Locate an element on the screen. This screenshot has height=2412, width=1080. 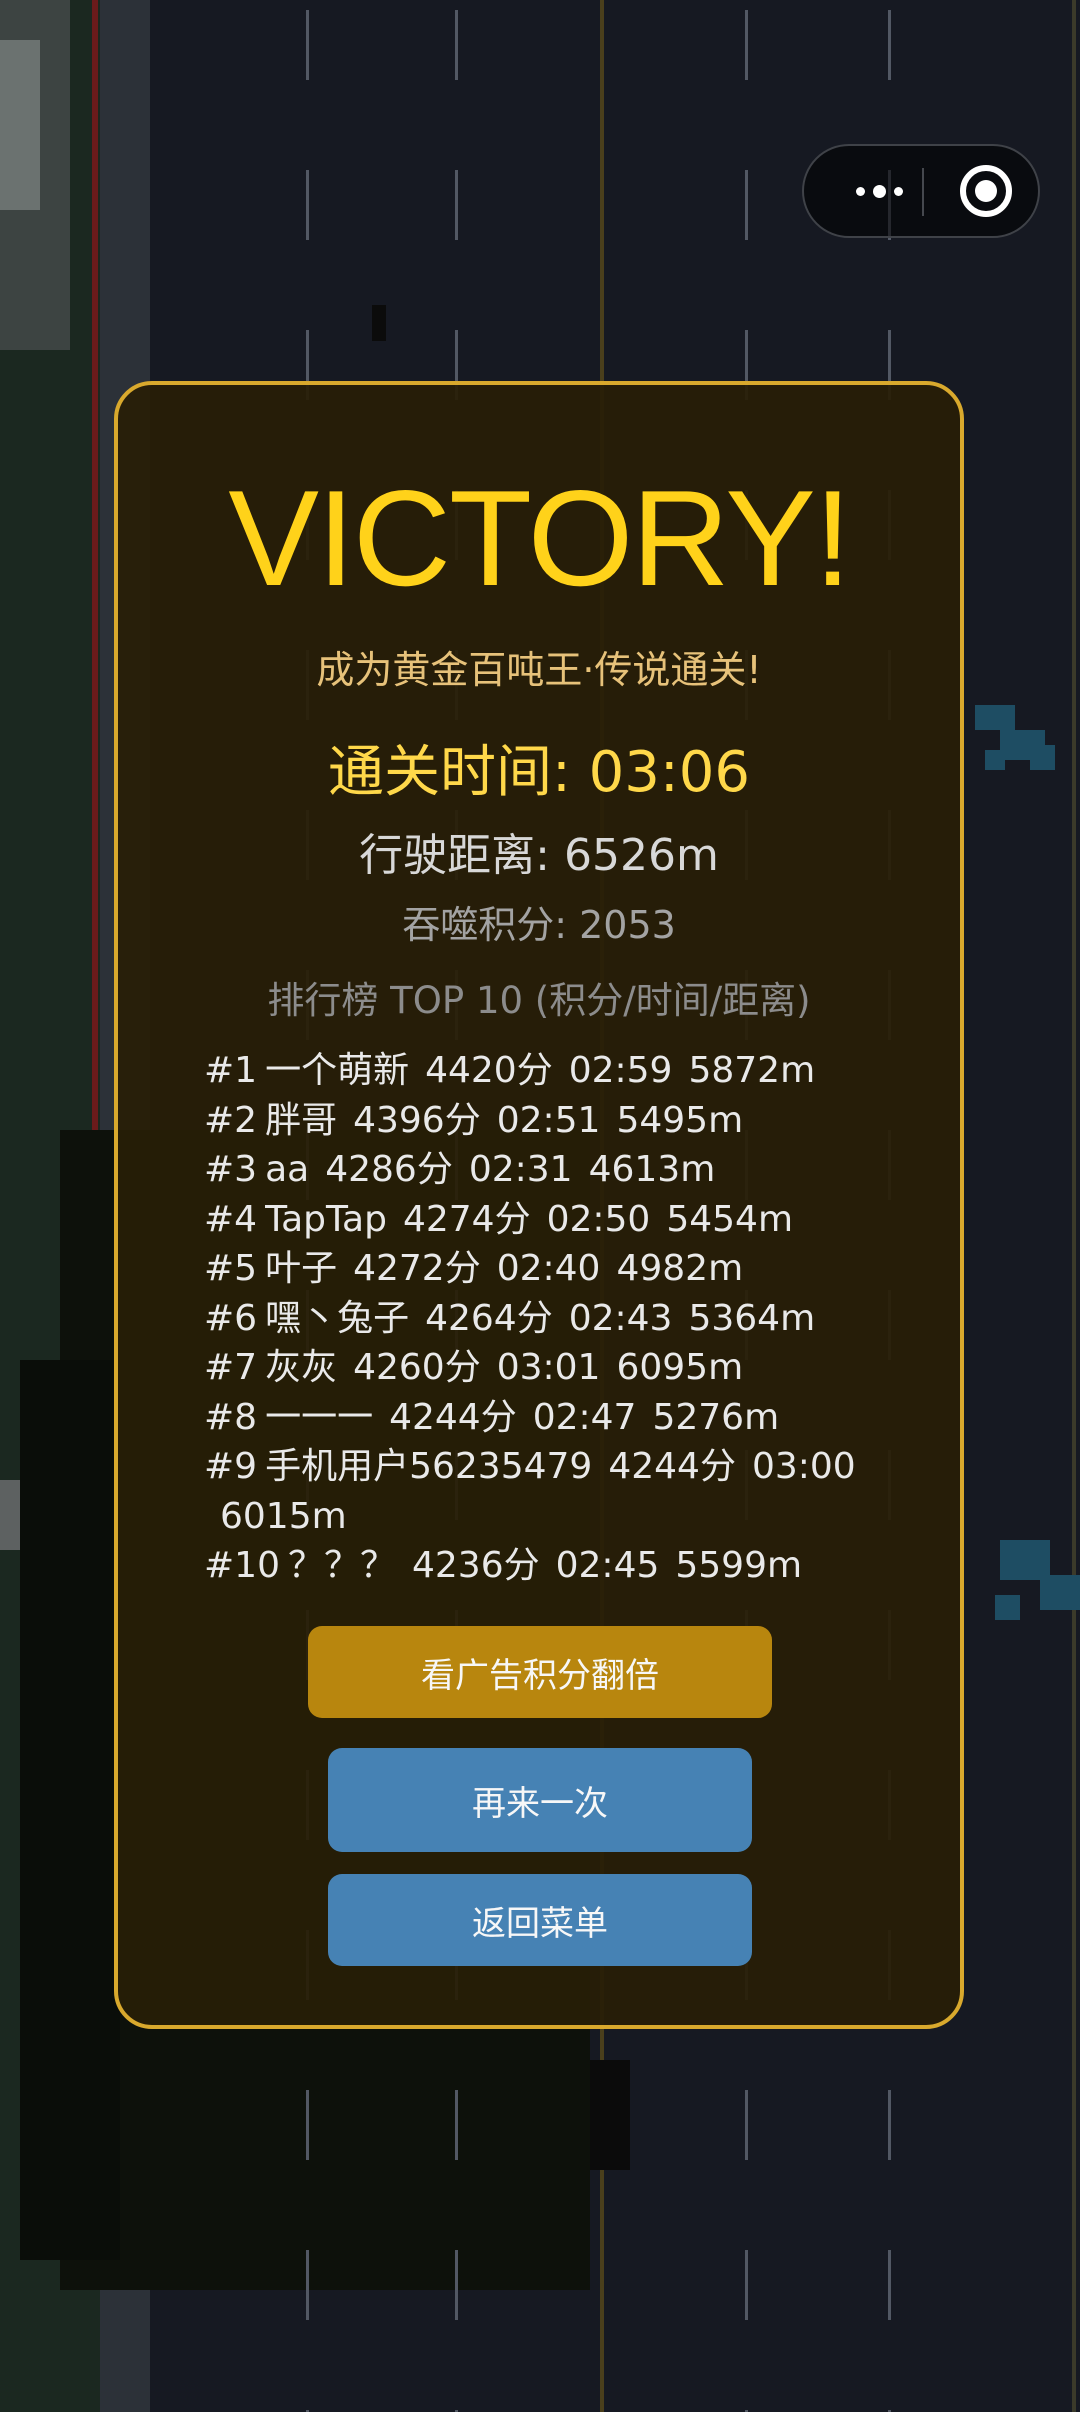
leaderboard-row: #7 灰灰 4260分 03:01 6095m is located at coordinates (534, 1368).